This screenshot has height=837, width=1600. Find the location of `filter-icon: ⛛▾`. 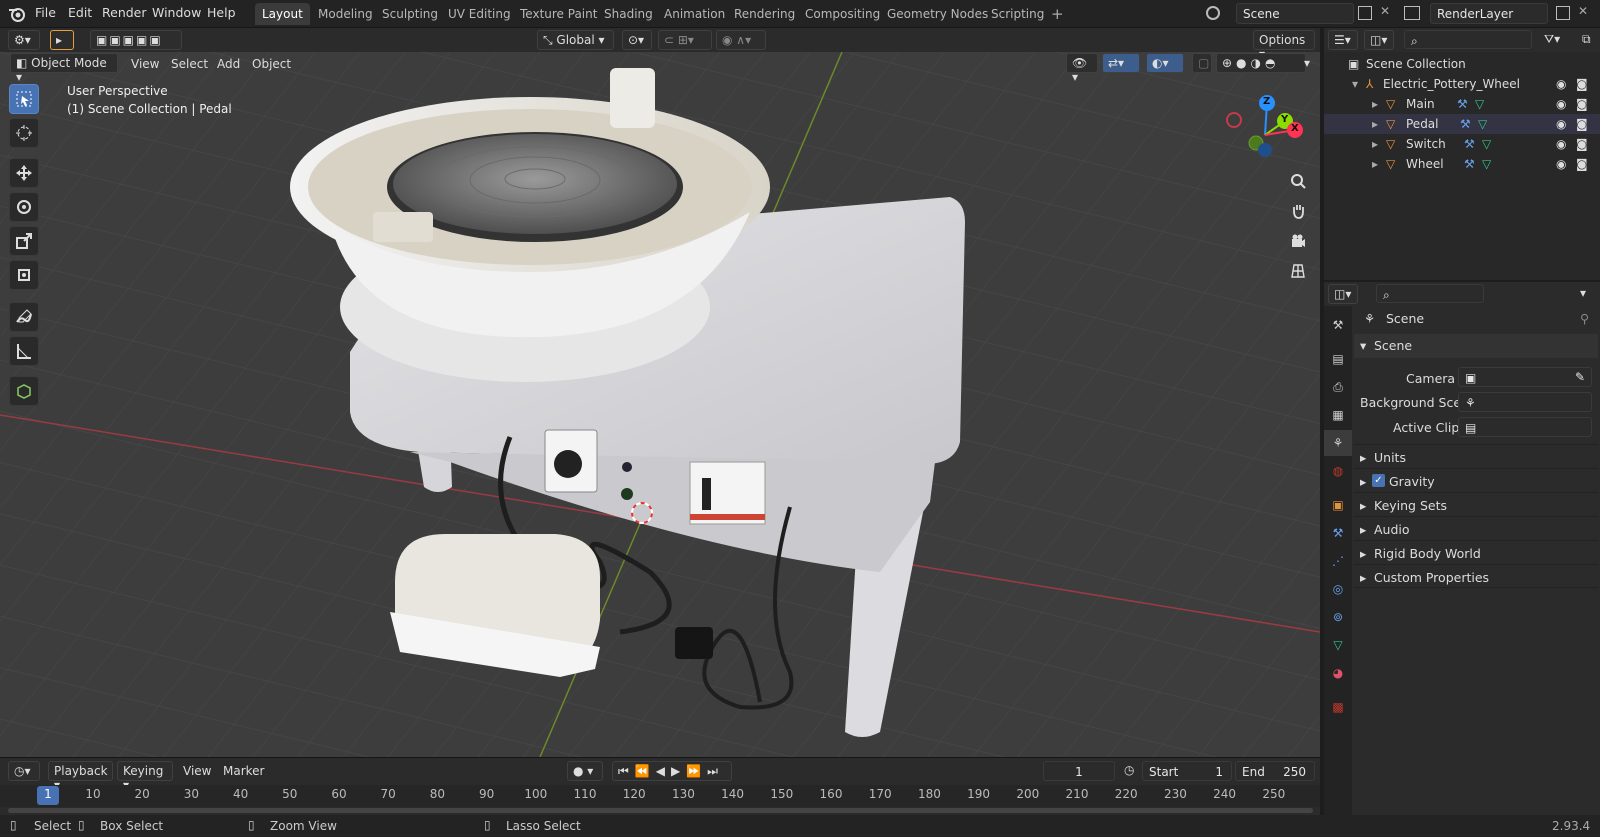

filter-icon: ⛛▾ is located at coordinates (1552, 39).